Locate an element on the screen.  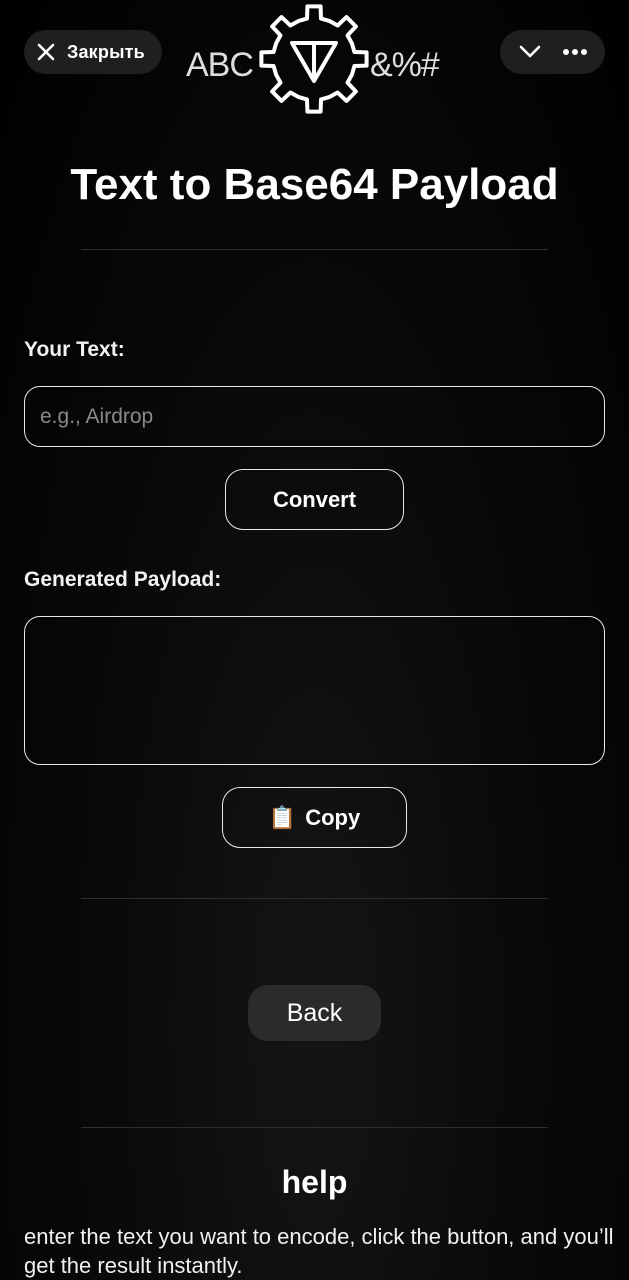
convert-button: Convert is located at coordinates (314, 499).